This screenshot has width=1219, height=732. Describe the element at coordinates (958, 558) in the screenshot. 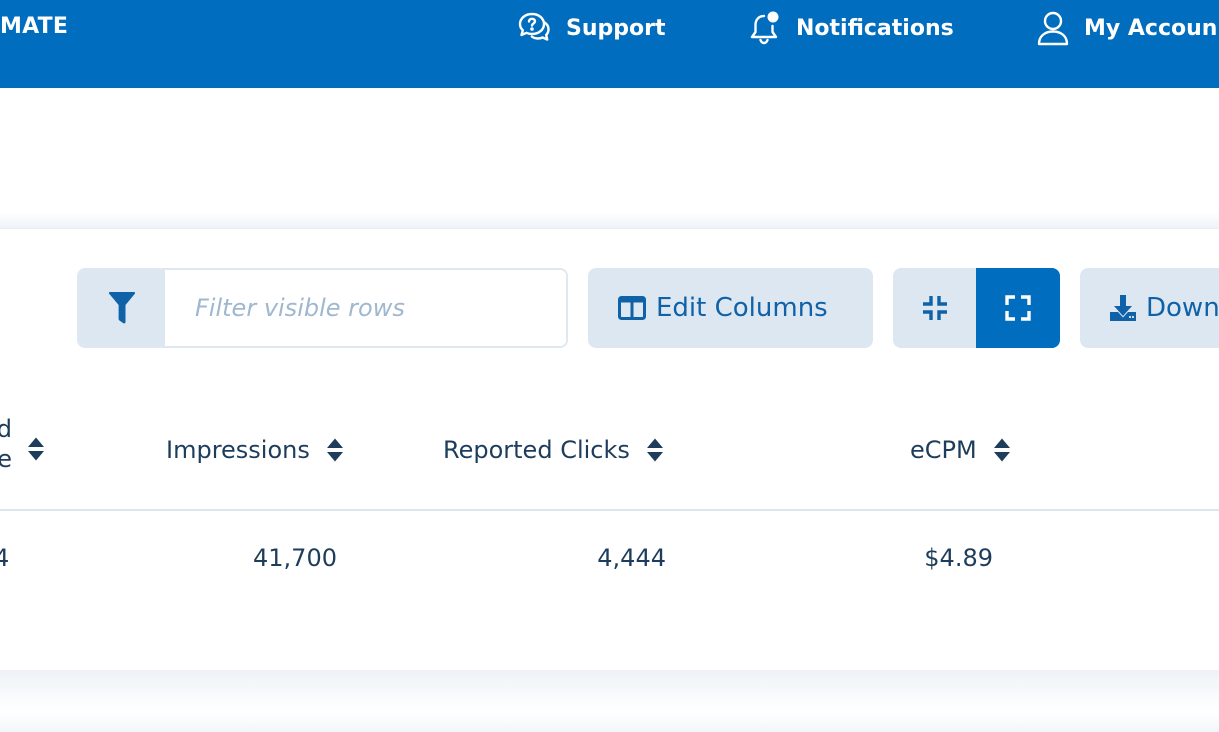

I see `table-cell-ecpm: $4.89` at that location.